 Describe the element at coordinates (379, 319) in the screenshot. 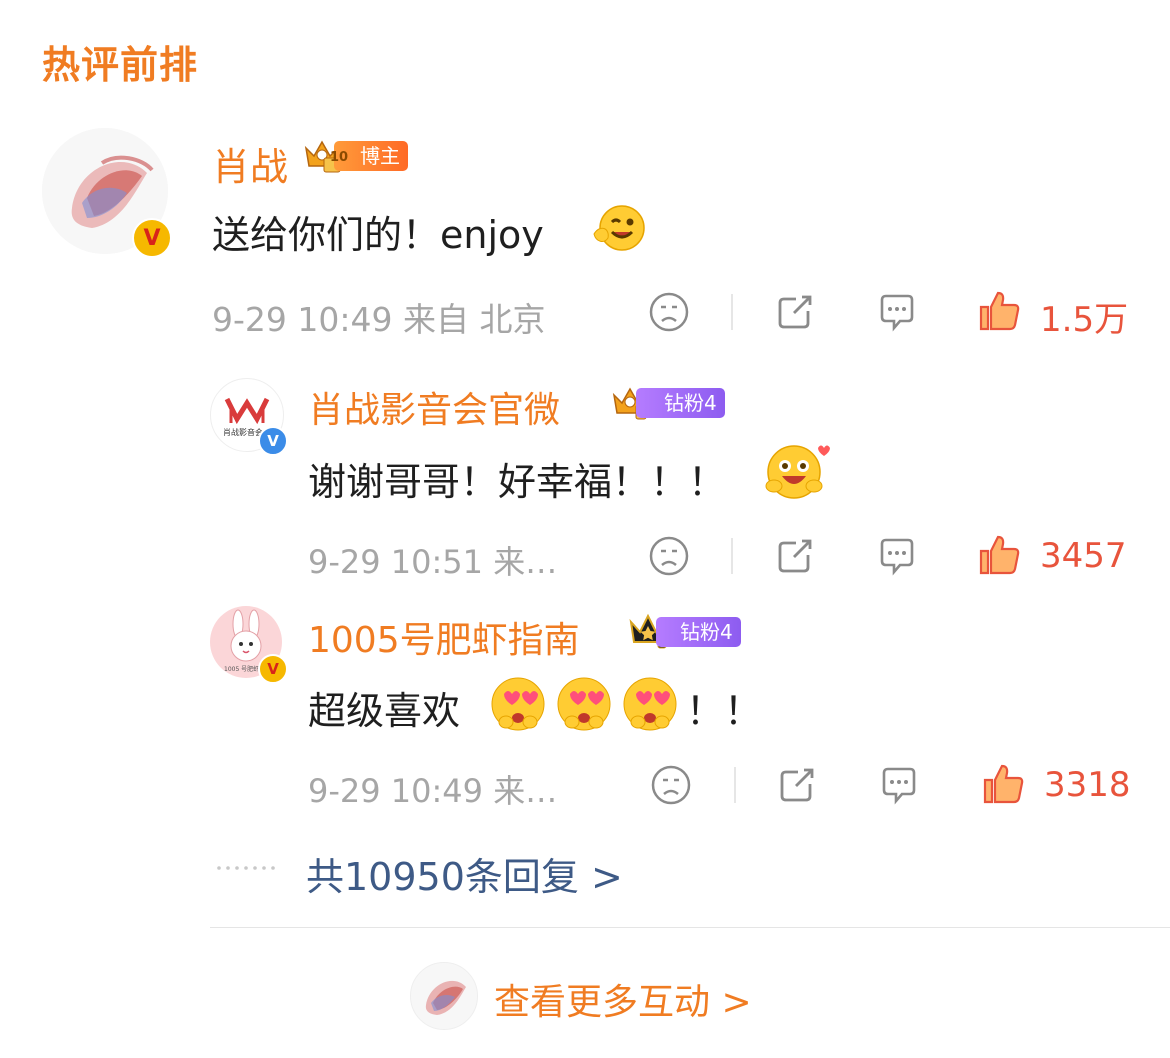

I see `comment-meta: 9-29 10:49 来自 北京` at that location.